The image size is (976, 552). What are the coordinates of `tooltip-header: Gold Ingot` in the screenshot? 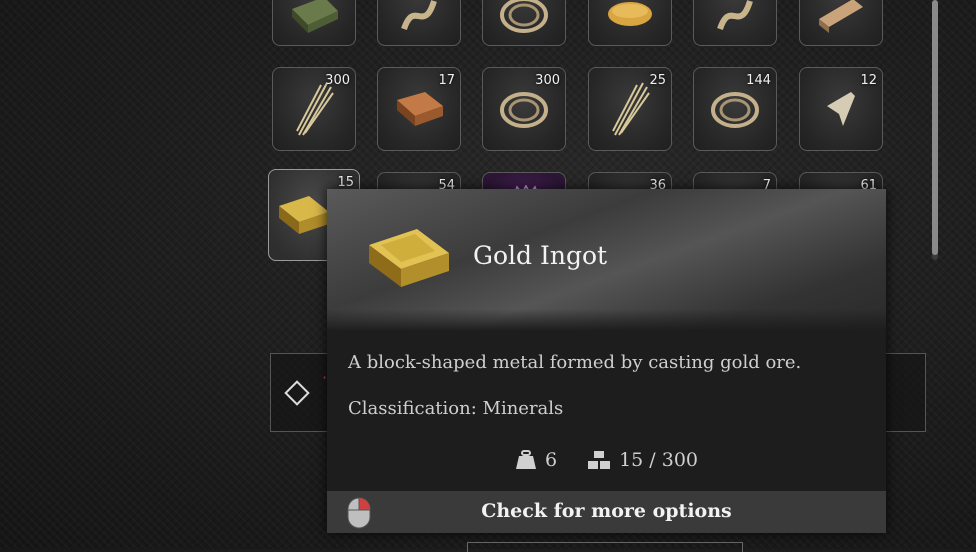 It's located at (606, 260).